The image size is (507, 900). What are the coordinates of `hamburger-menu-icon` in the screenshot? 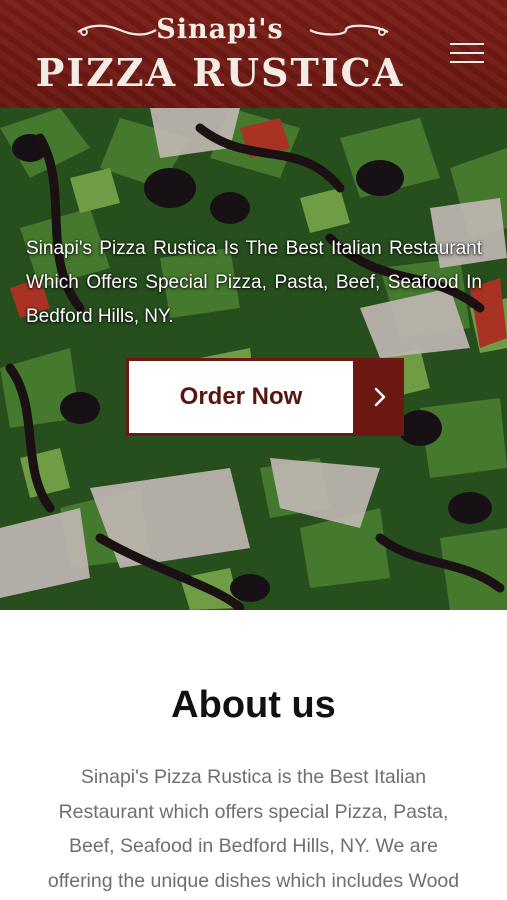 It's located at (467, 53).